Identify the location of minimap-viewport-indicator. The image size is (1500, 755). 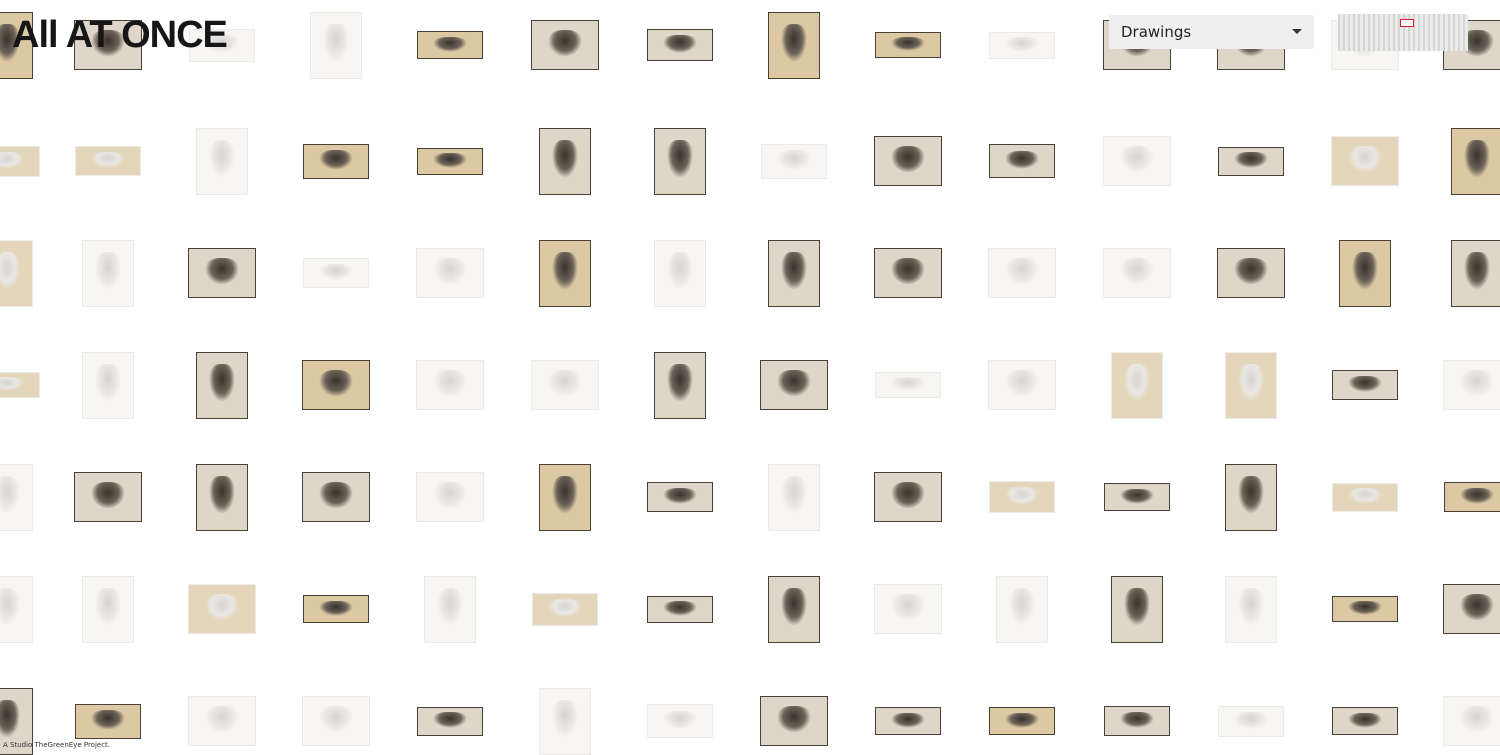
(1407, 23).